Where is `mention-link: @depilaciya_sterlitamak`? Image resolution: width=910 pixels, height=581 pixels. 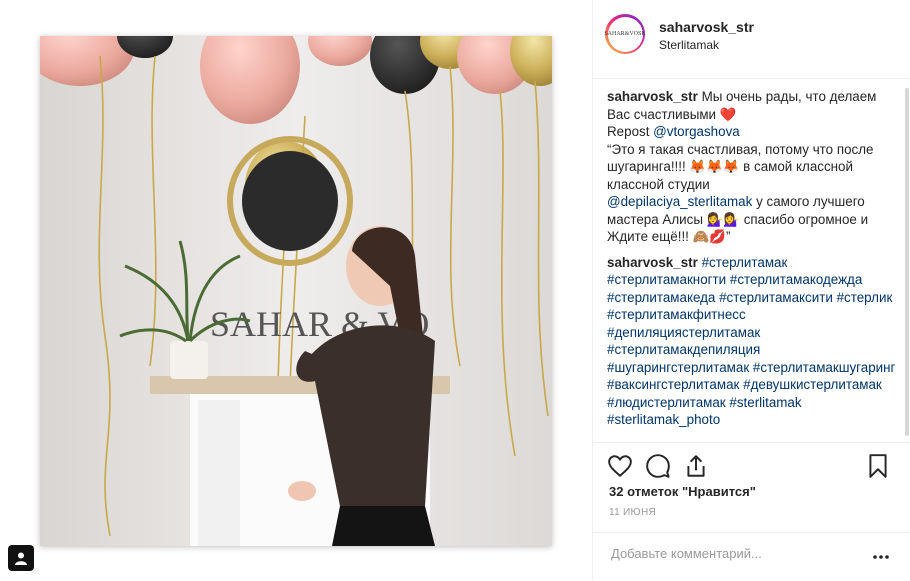
mention-link: @depilaciya_sterlitamak is located at coordinates (679, 201).